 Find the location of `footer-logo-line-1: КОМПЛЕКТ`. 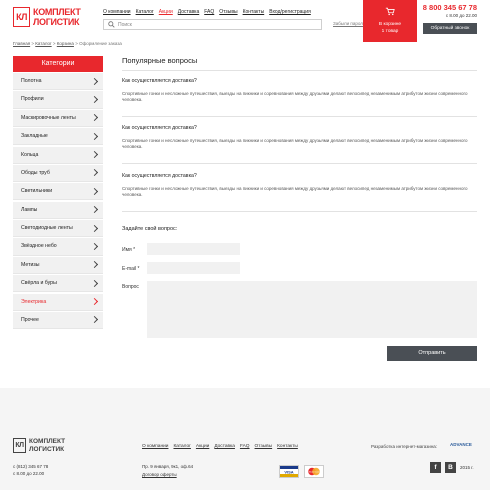

footer-logo-line-1: КОМПЛЕКТ is located at coordinates (47, 441).